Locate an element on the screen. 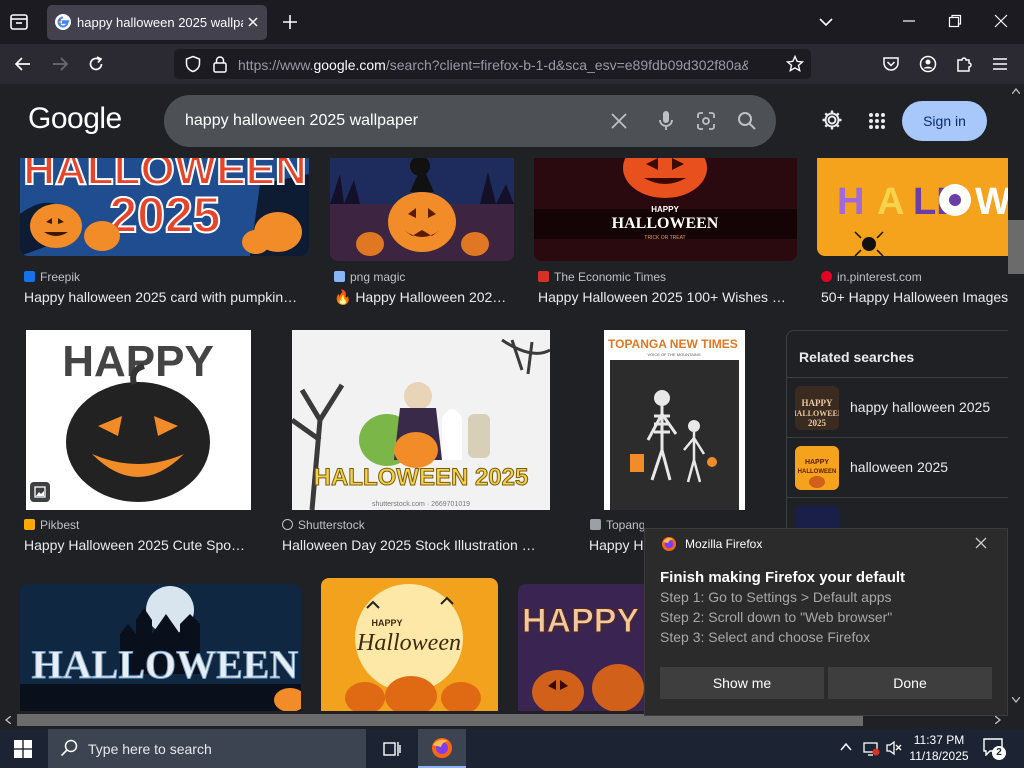  thumb-happy-label: HAPPY is located at coordinates (665, 209).